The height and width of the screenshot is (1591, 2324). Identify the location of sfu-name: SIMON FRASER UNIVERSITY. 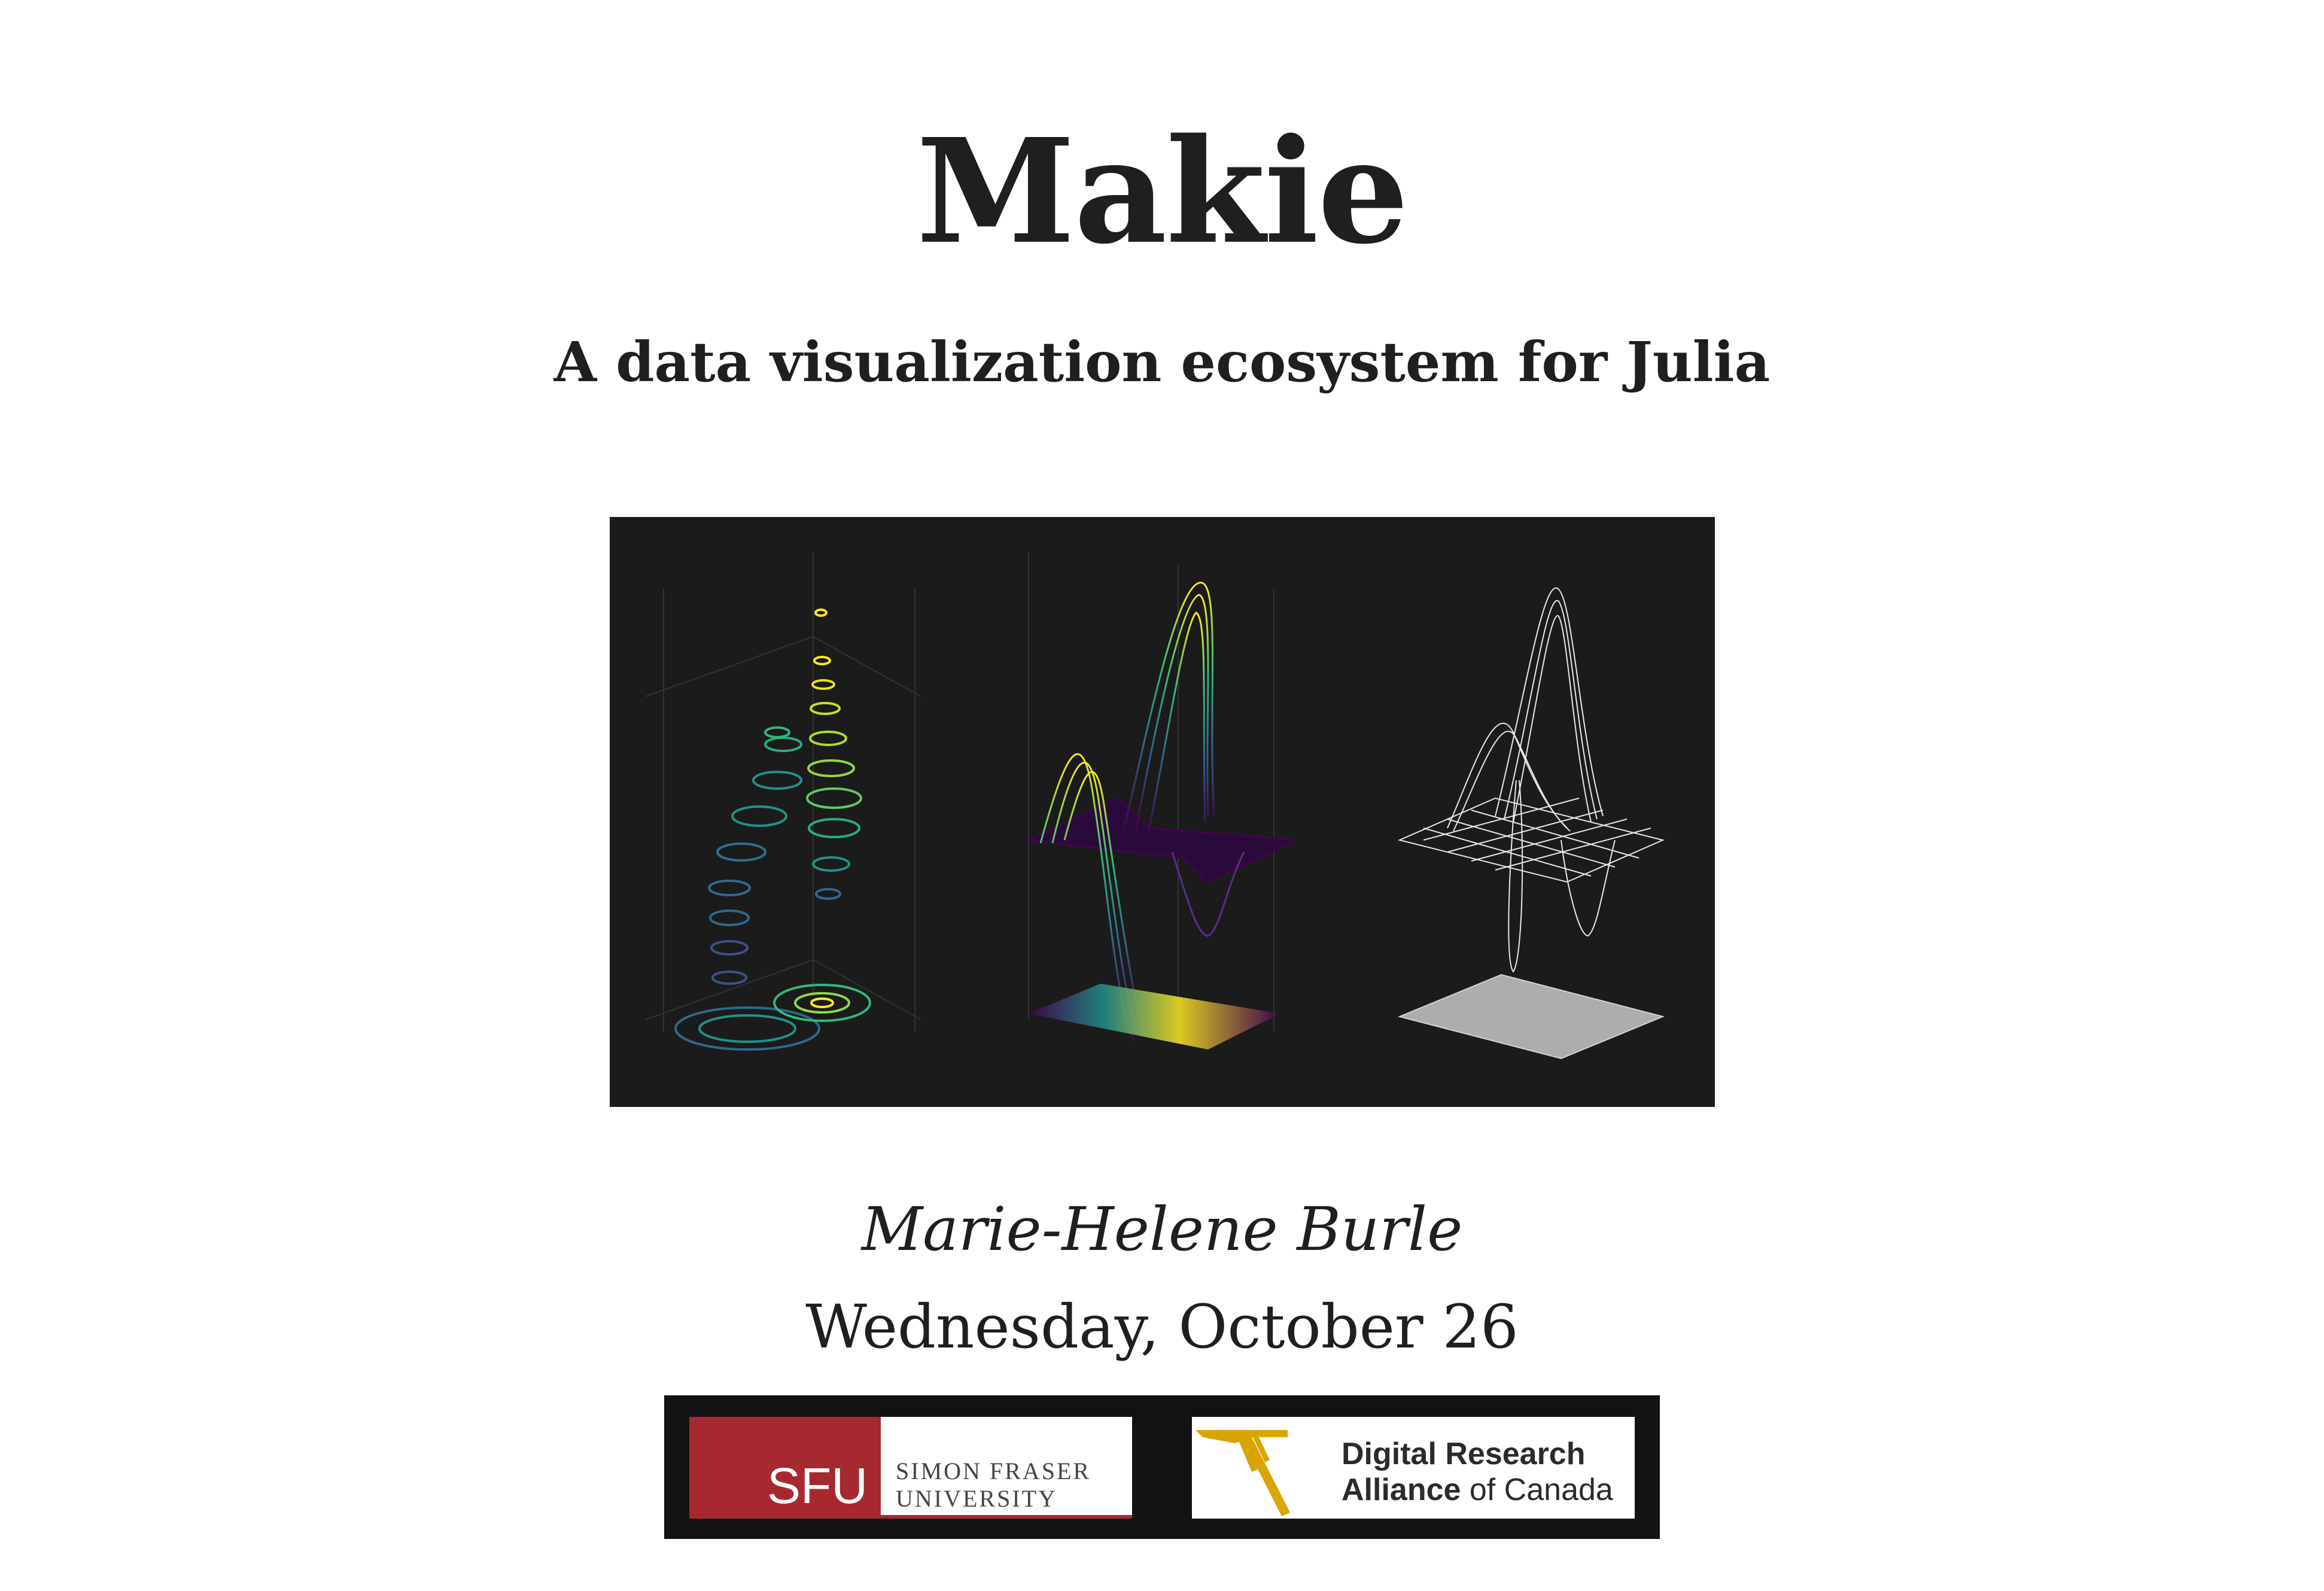
(1010, 1485).